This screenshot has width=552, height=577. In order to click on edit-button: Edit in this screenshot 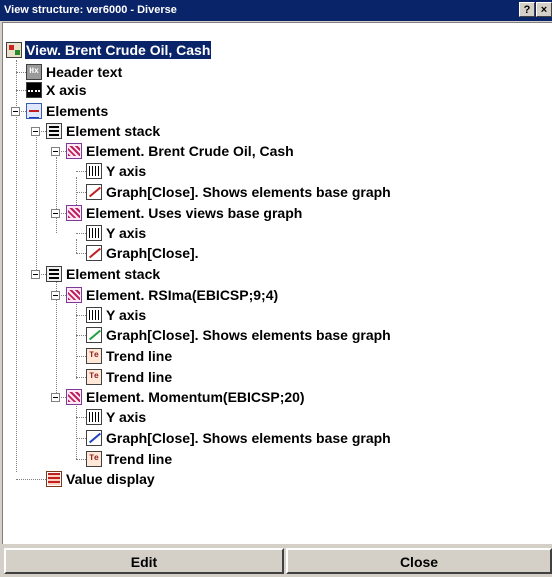, I will do `click(144, 561)`.